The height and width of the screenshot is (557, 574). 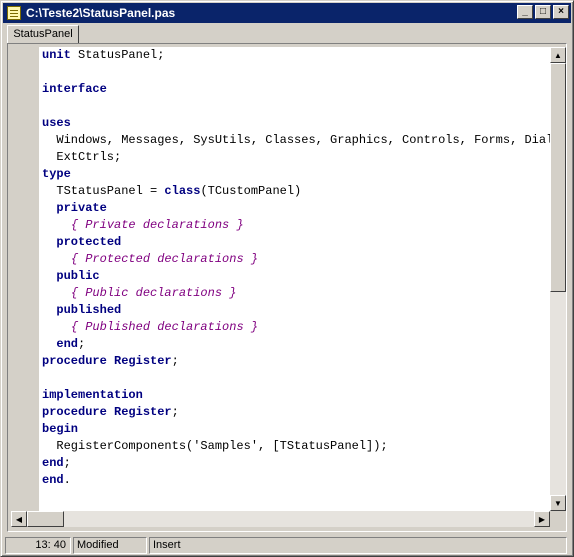 I want to click on cursor-position: 13: 40, so click(x=38, y=545).